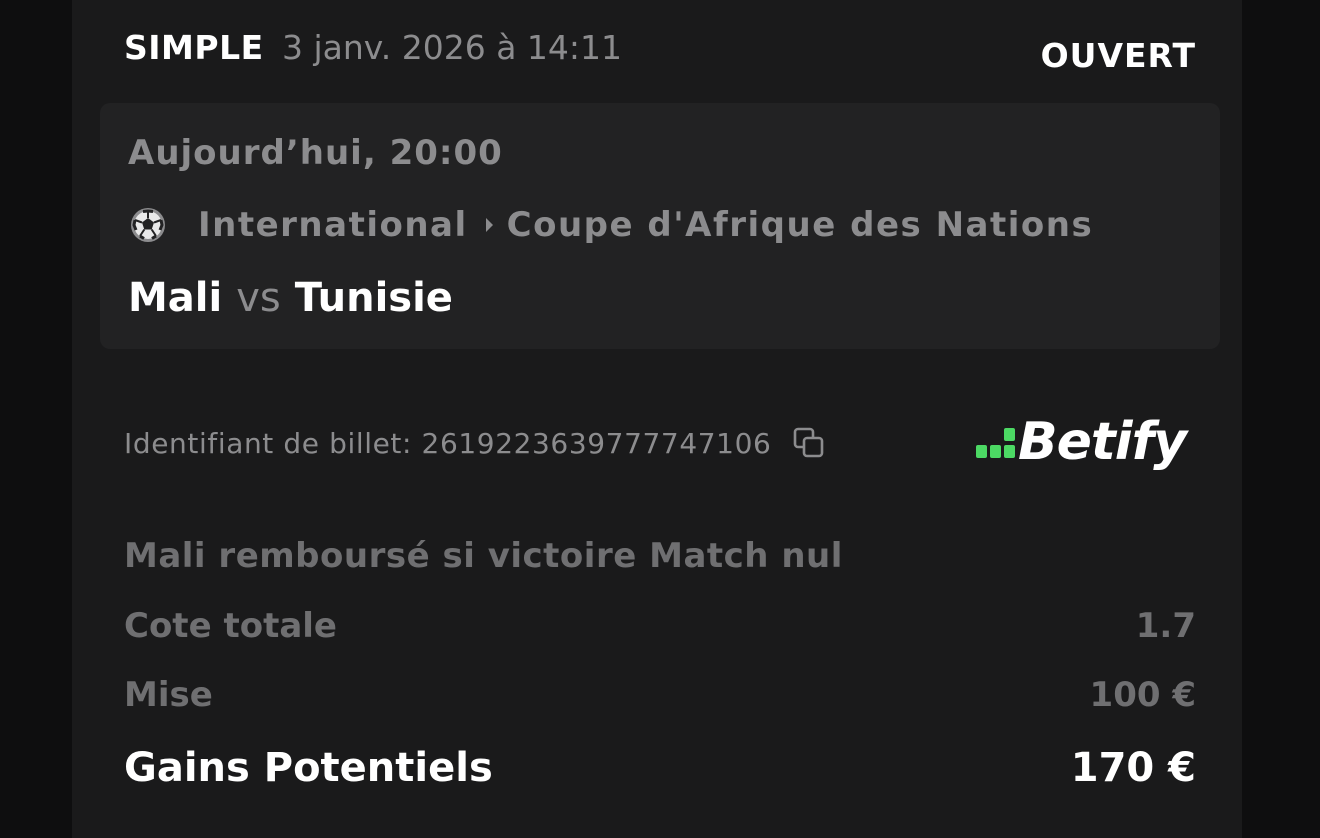 The height and width of the screenshot is (838, 1320). I want to click on stake-row: Mise 100 €, so click(660, 698).